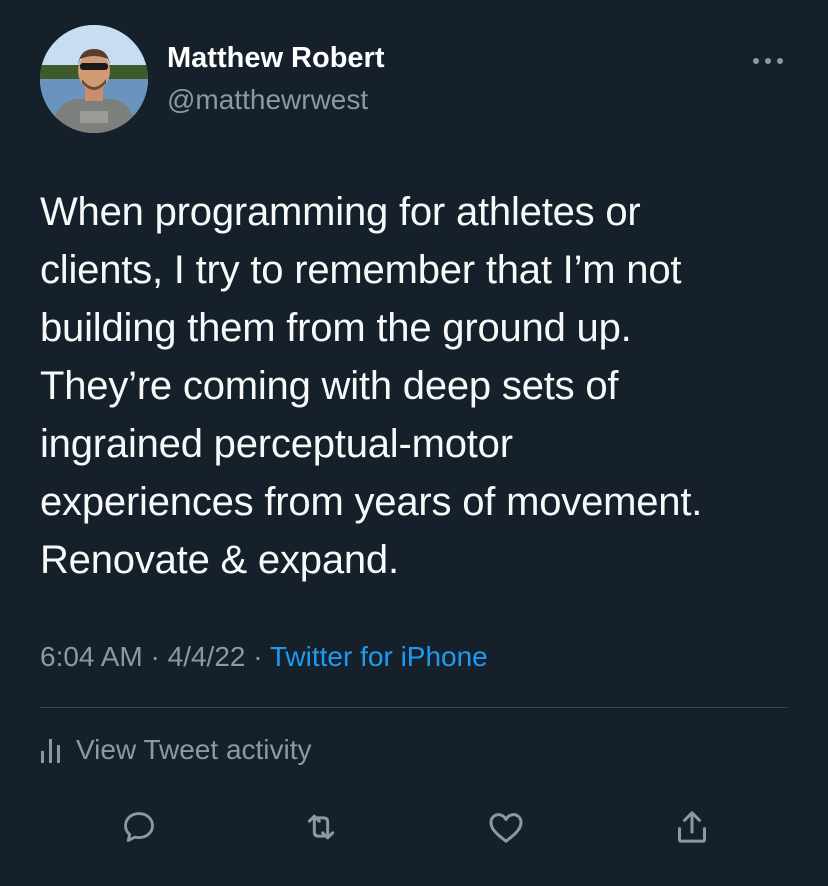 The image size is (828, 886). I want to click on divider, so click(414, 707).